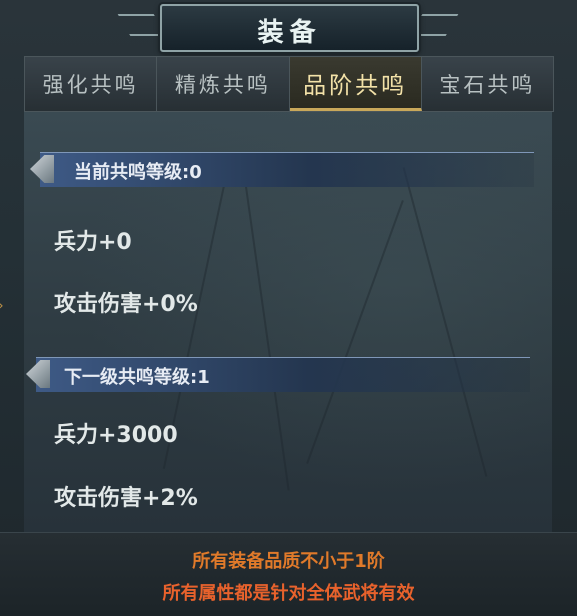 The width and height of the screenshot is (577, 616). Describe the element at coordinates (138, 172) in the screenshot. I see `current-level-label: 当前共鸣等级:0` at that location.